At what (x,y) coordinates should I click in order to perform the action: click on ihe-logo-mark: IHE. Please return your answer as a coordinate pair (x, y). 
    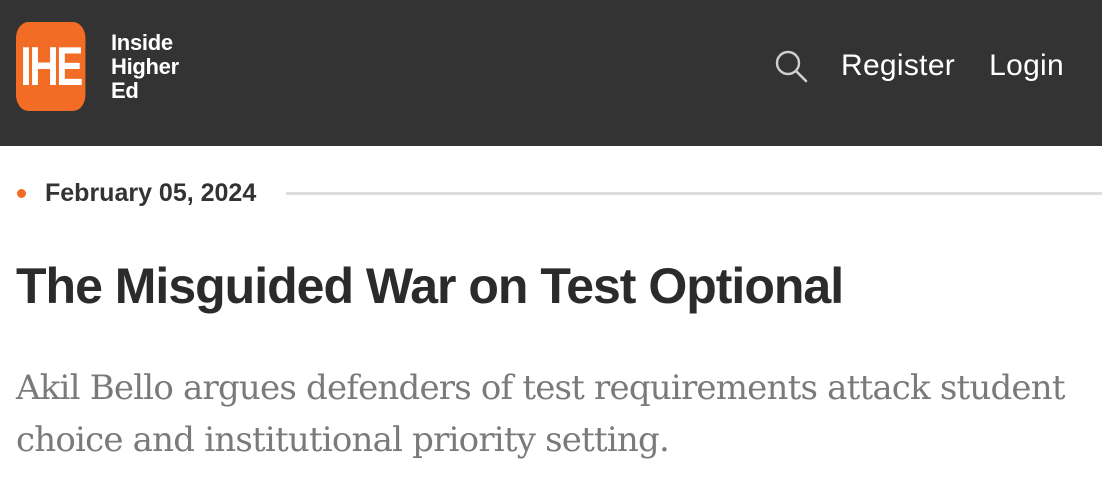
    Looking at the image, I should click on (51, 66).